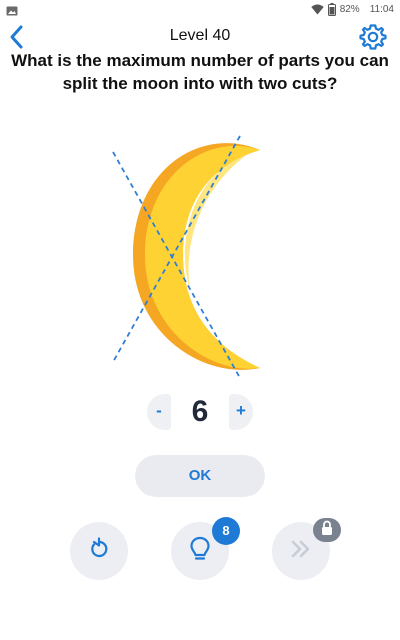  I want to click on fast-forward-icon, so click(301, 551).